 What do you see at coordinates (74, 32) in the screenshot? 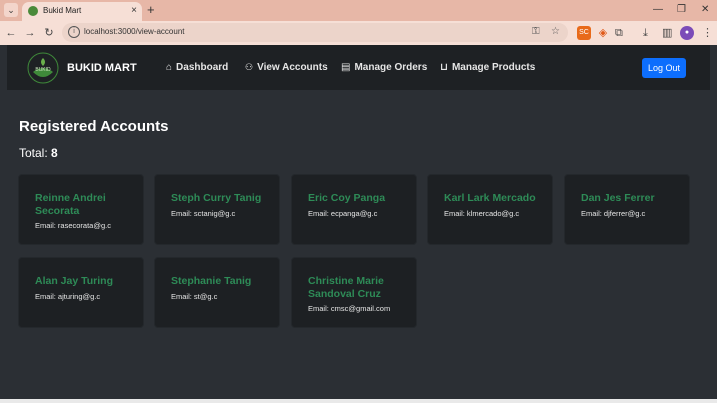
I see `site-info-icon: i` at bounding box center [74, 32].